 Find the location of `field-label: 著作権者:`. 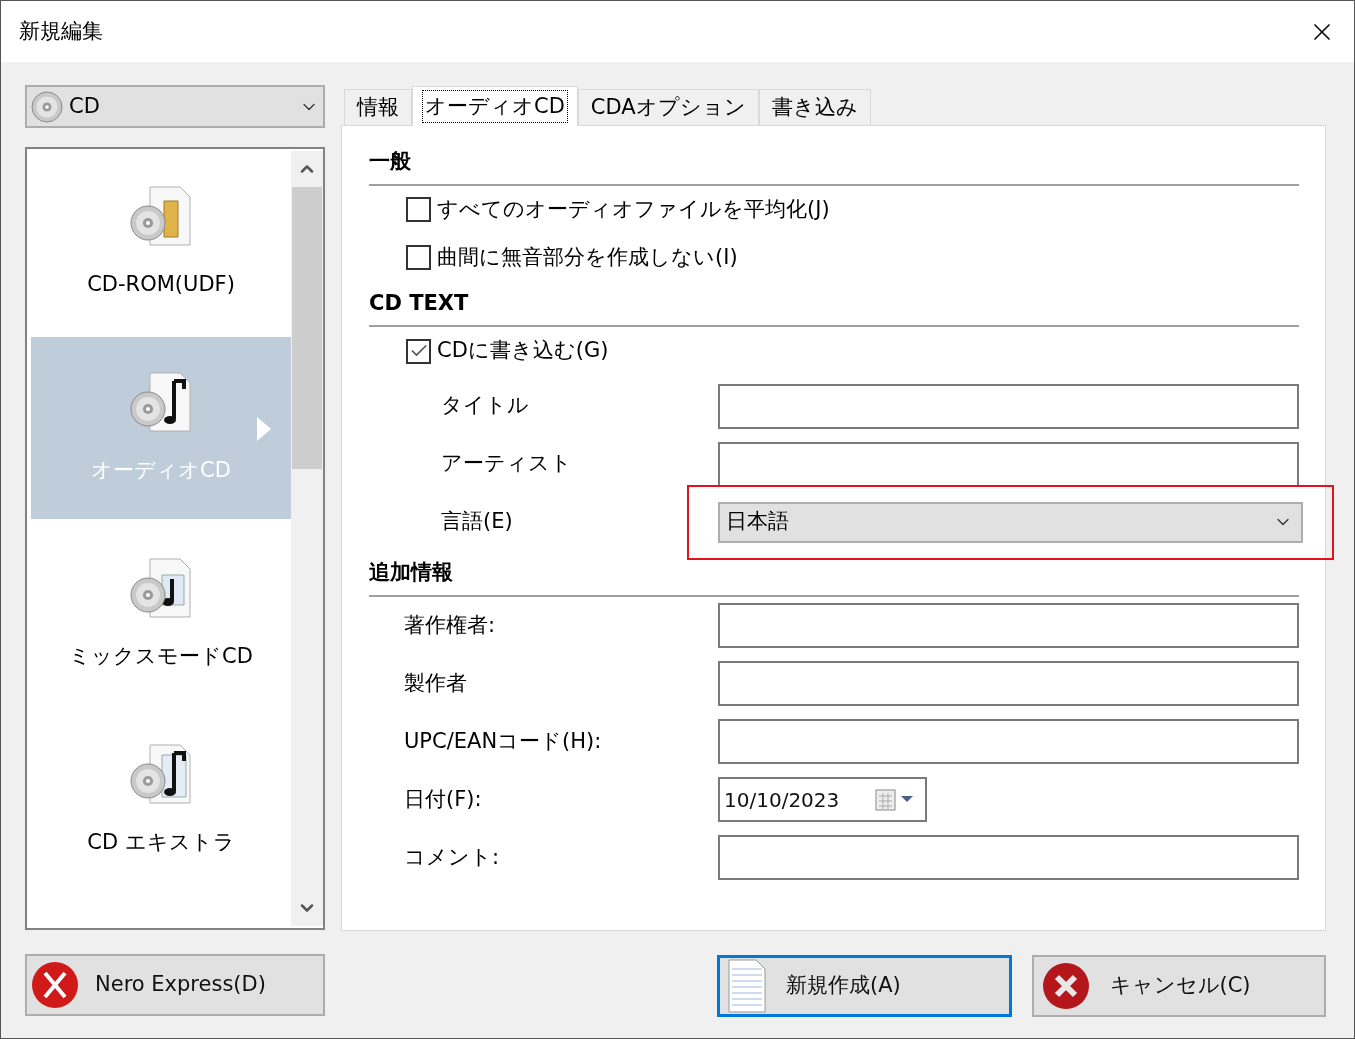

field-label: 著作権者: is located at coordinates (450, 624).